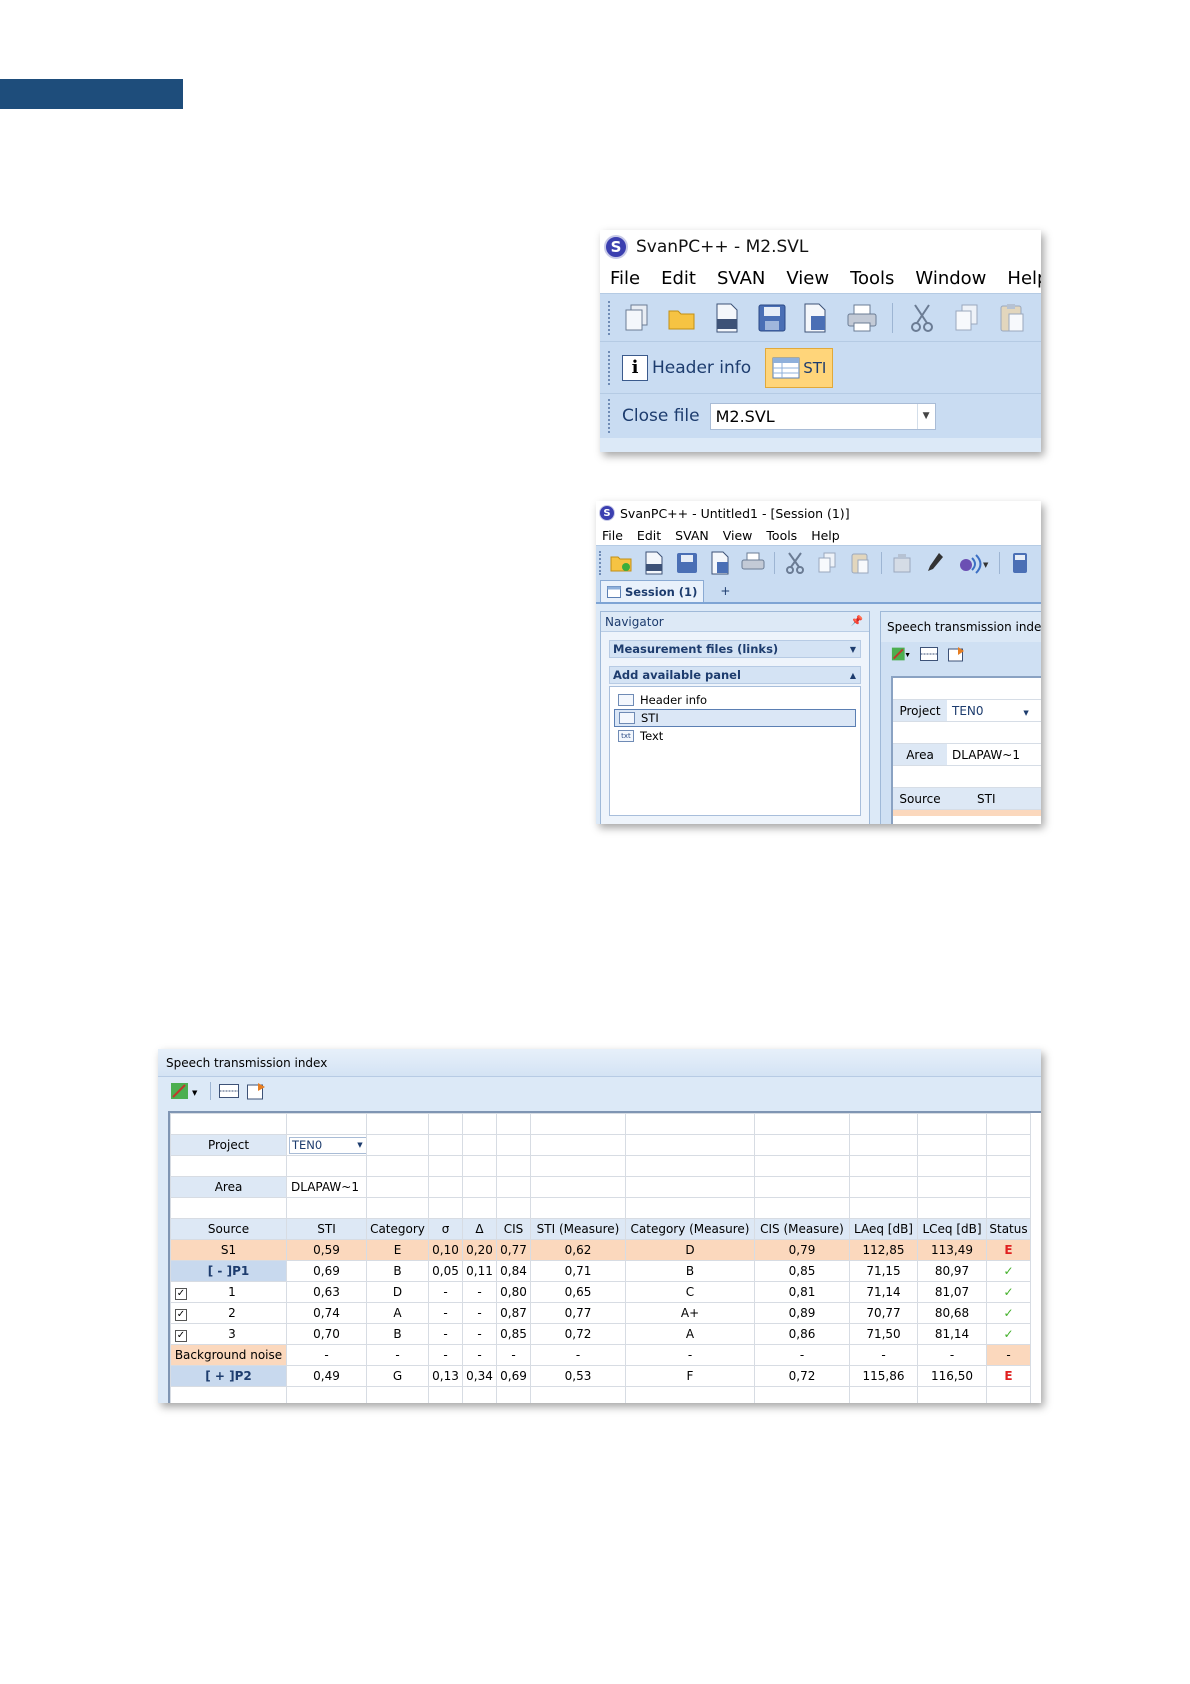  Describe the element at coordinates (725, 591) in the screenshot. I see `add-tab-button: +` at that location.